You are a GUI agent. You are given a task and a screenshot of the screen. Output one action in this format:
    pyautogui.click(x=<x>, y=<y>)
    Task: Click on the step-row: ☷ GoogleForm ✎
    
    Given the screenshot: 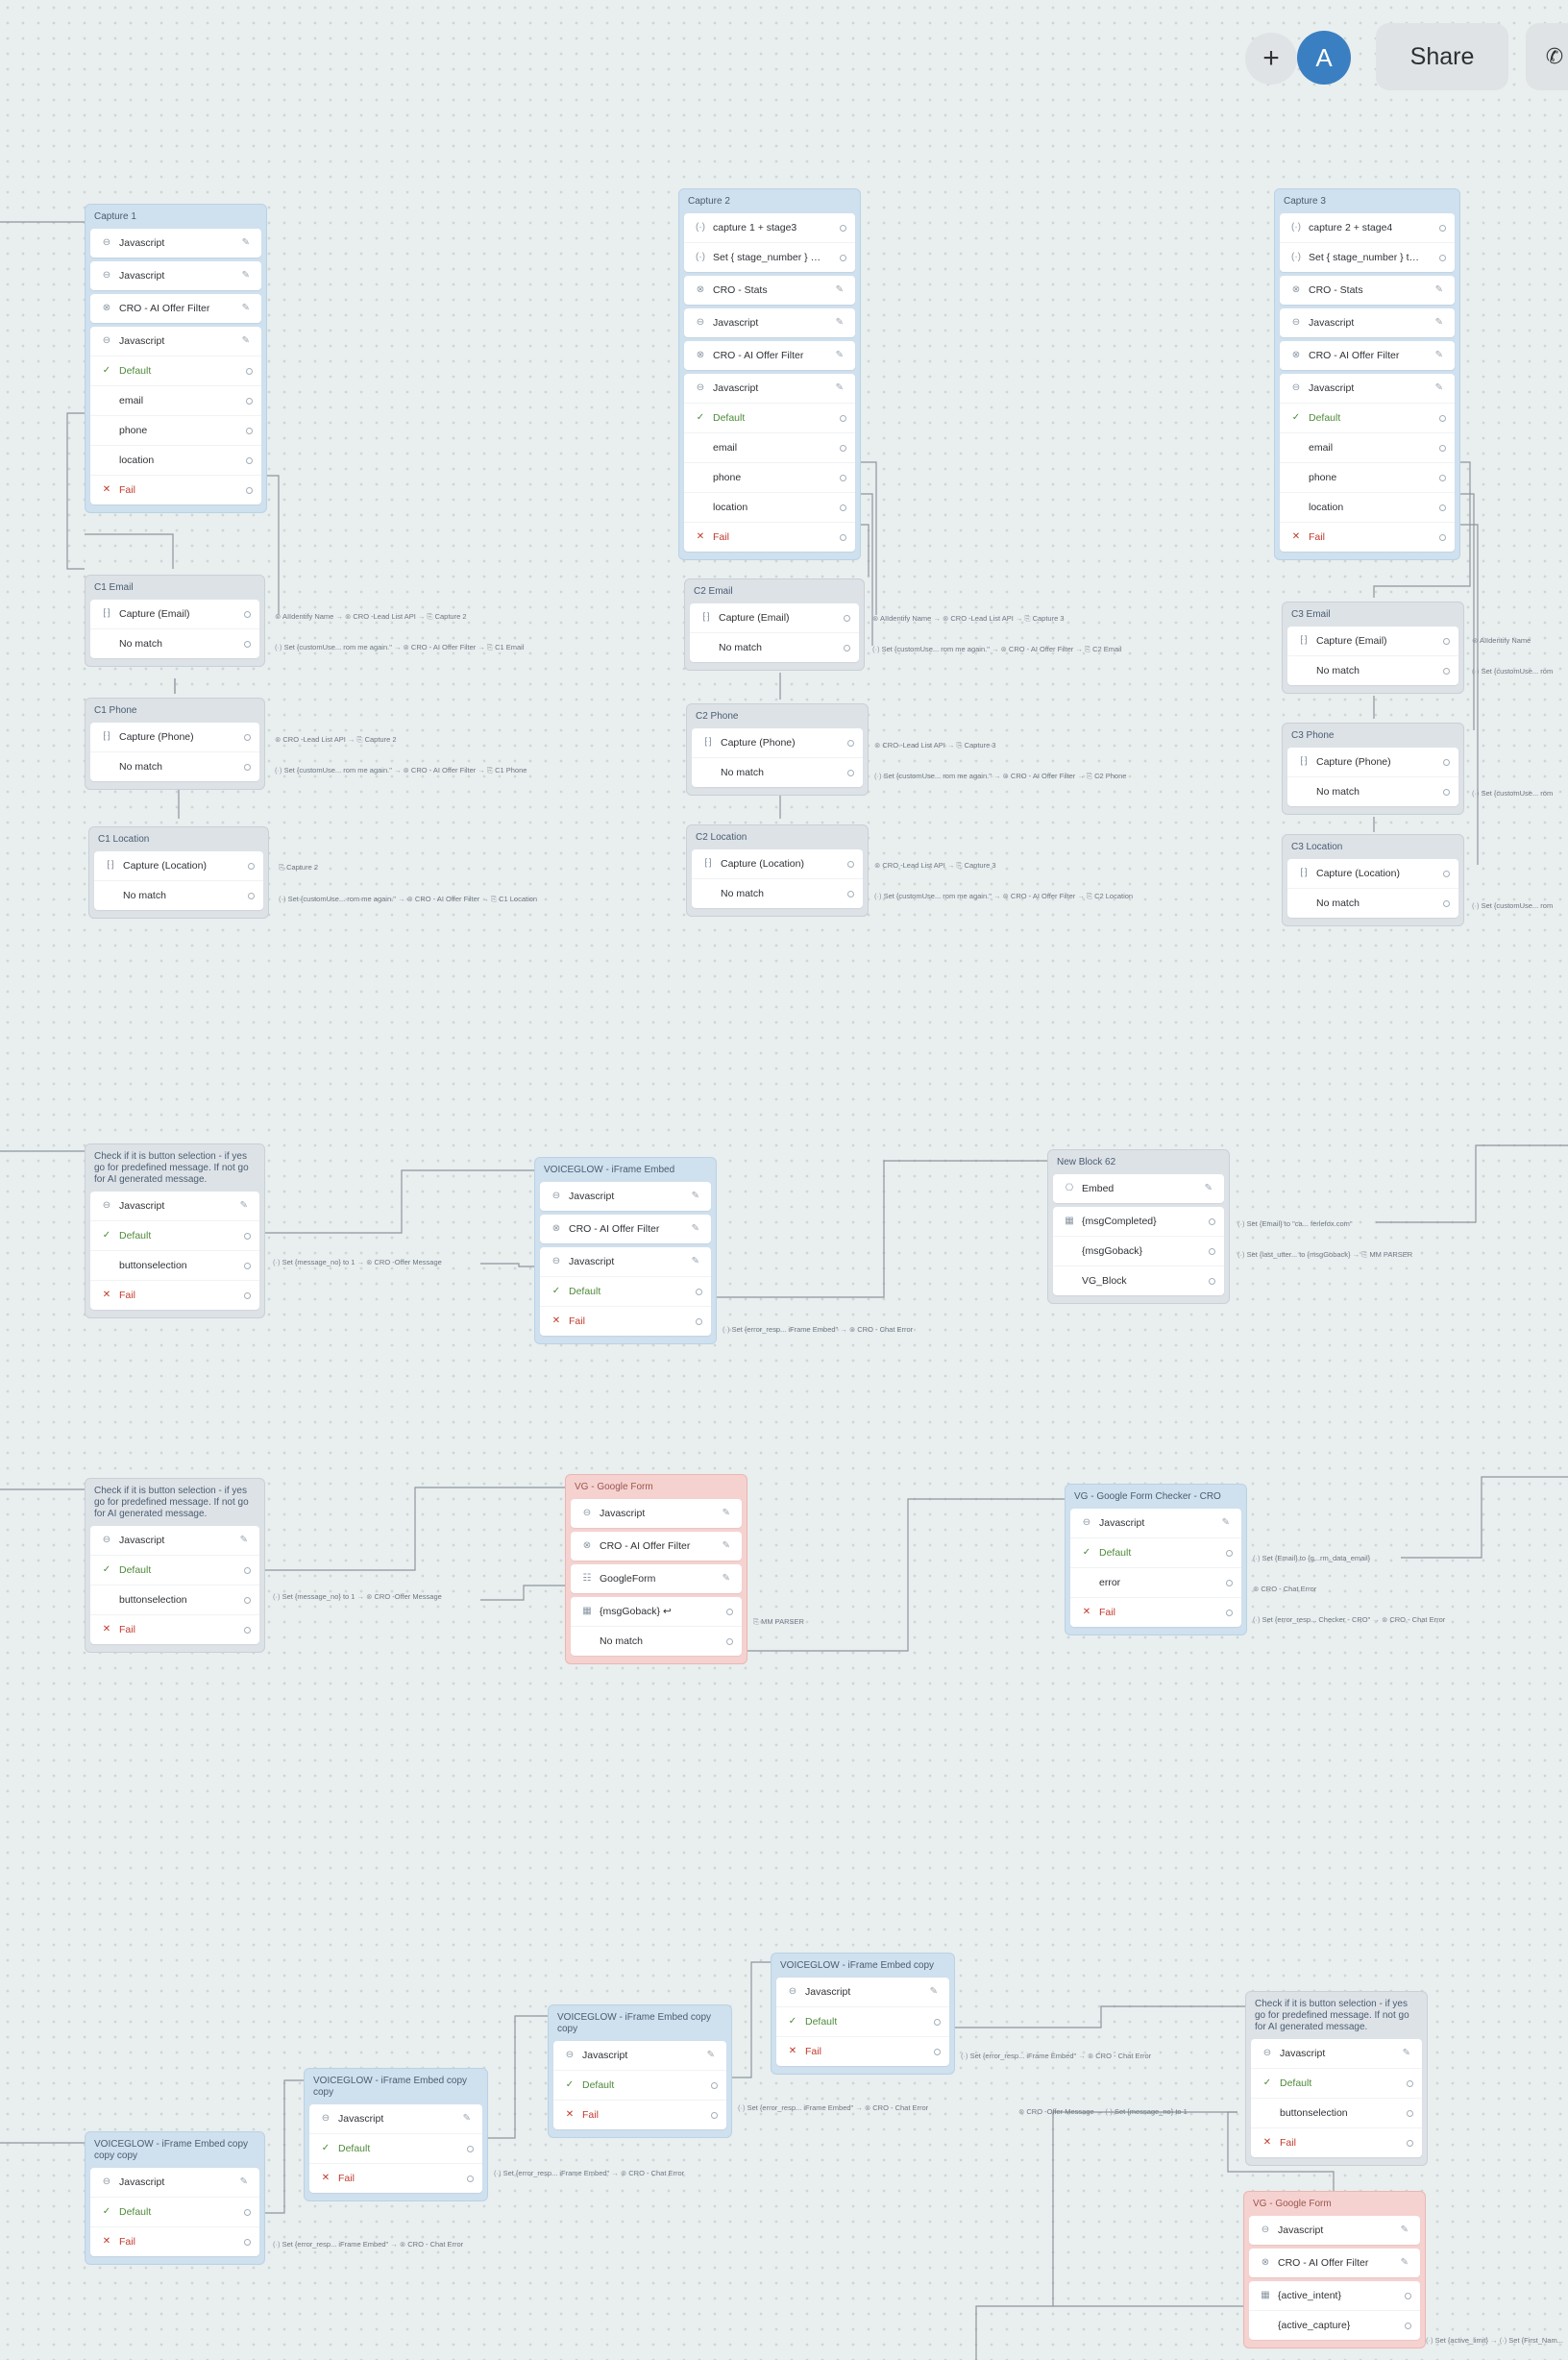 What is the action you would take?
    pyautogui.click(x=657, y=1578)
    